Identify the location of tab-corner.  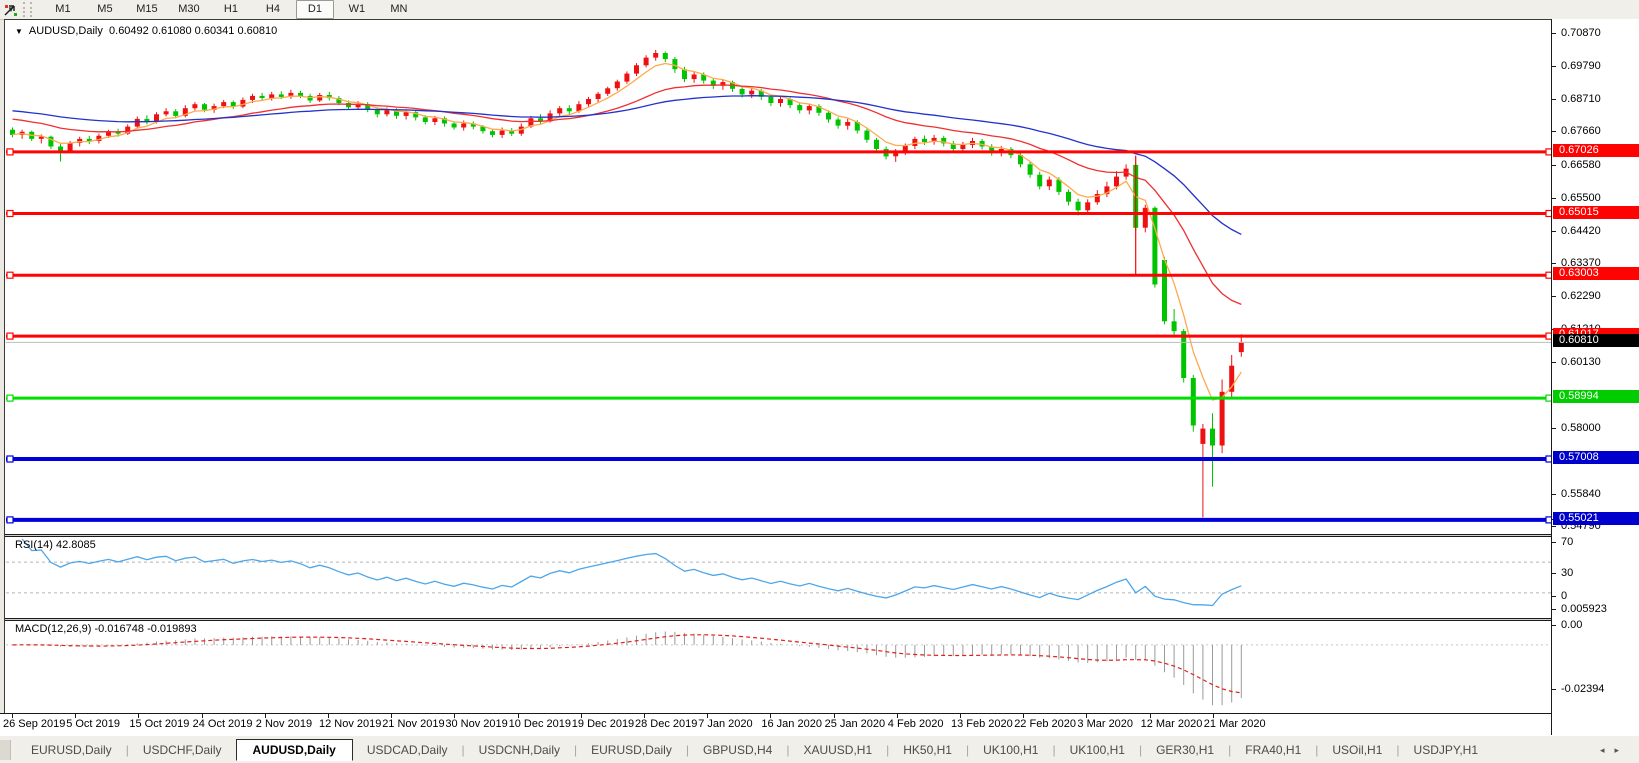
(5, 750).